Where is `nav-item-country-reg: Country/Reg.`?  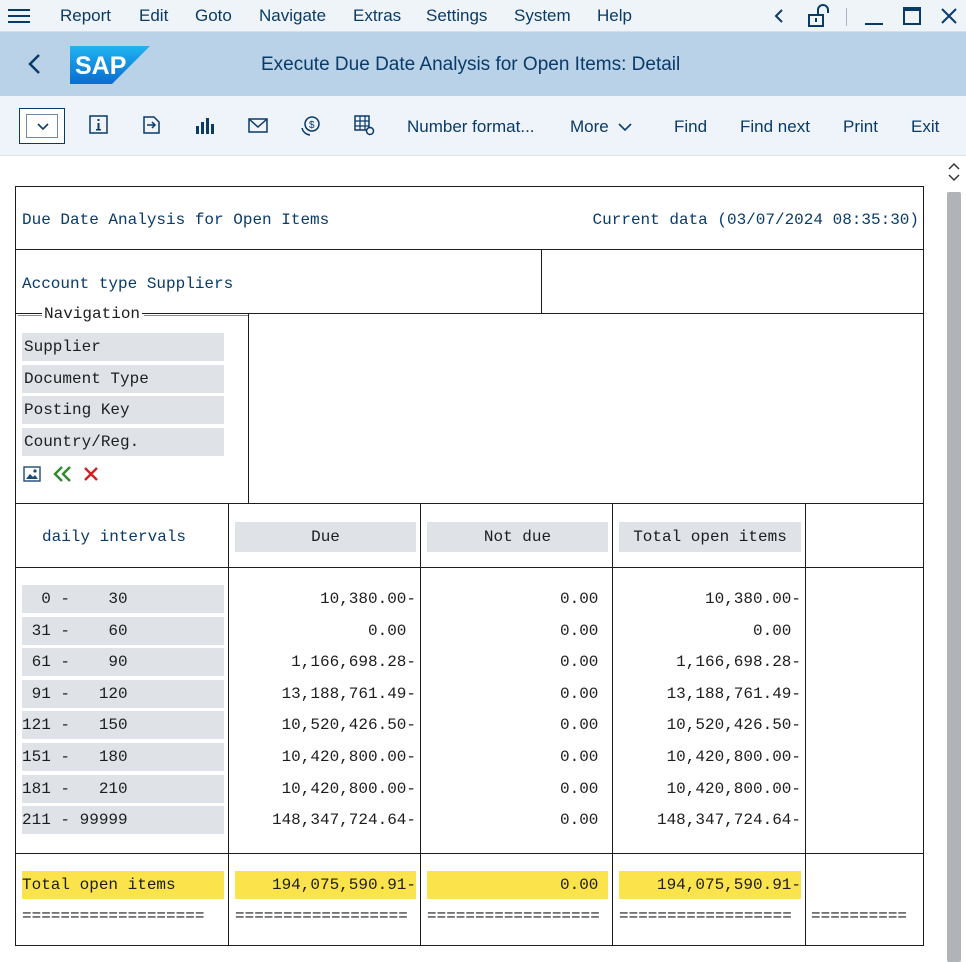 nav-item-country-reg: Country/Reg. is located at coordinates (123, 442).